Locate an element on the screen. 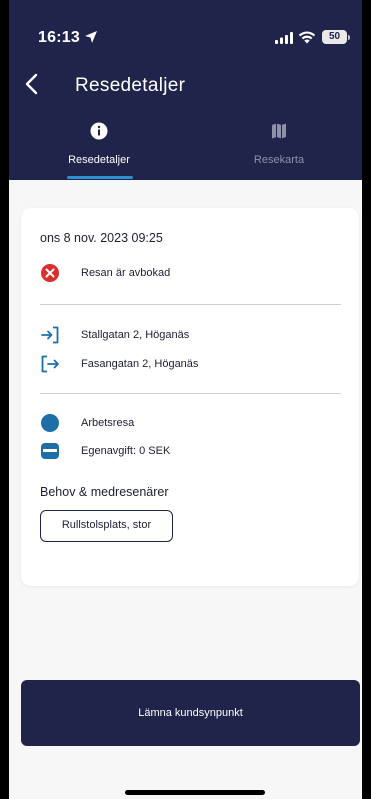  trip-to-address: Fasangatan 2, Höganäs is located at coordinates (140, 364).